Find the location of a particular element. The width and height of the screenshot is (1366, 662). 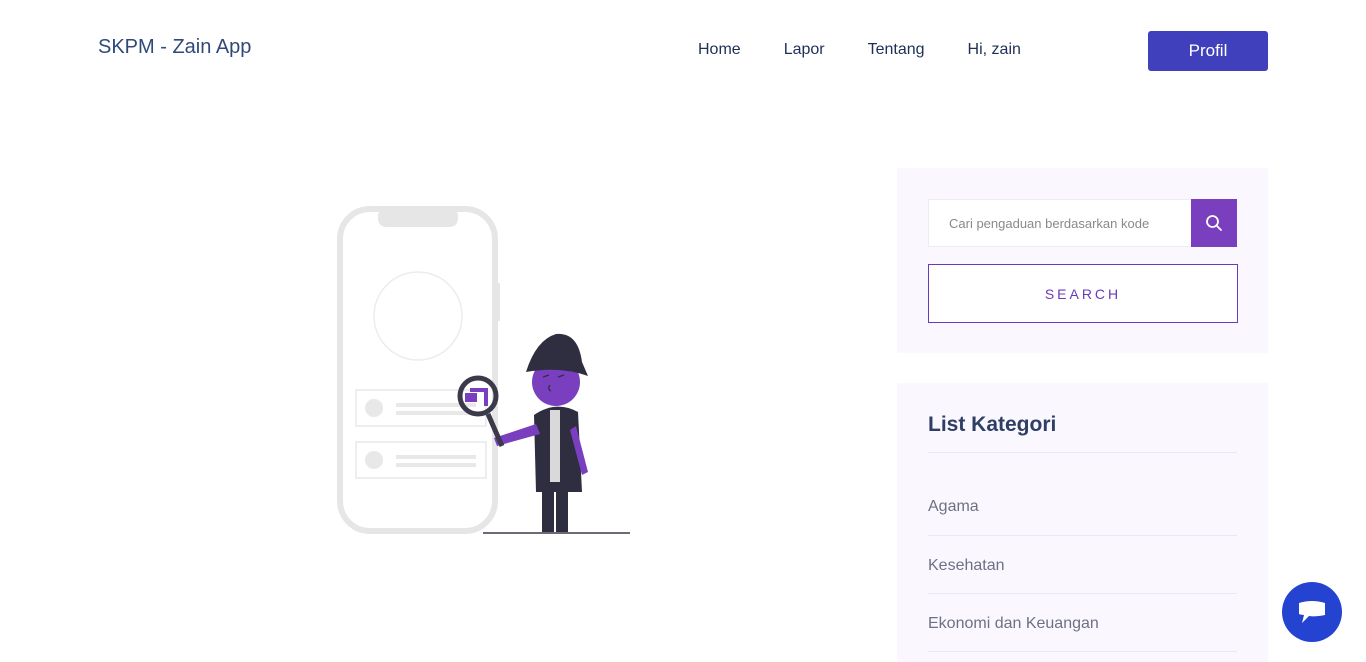

divider is located at coordinates (1082, 452).